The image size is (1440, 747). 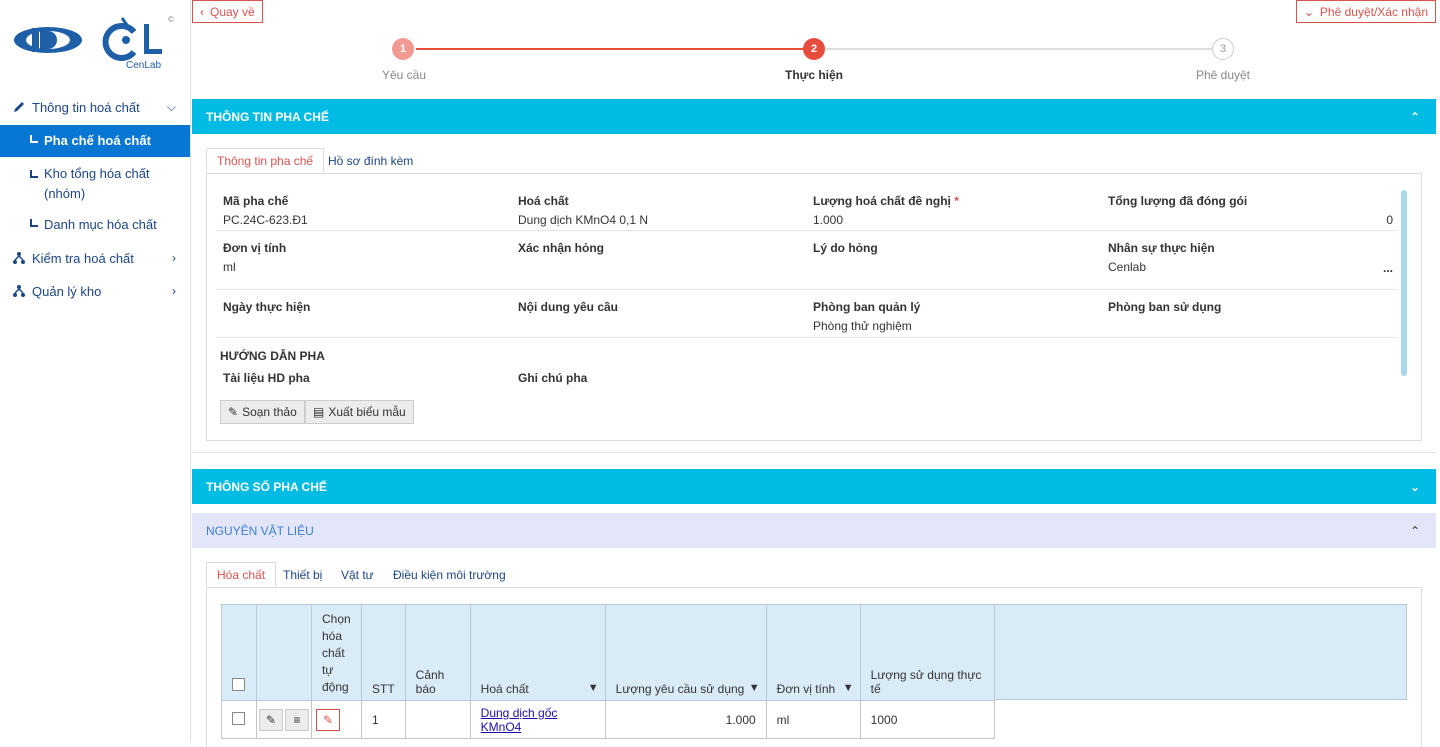 I want to click on header-chon-hoa-chat: Chọn hóa chất tự động, so click(x=336, y=652).